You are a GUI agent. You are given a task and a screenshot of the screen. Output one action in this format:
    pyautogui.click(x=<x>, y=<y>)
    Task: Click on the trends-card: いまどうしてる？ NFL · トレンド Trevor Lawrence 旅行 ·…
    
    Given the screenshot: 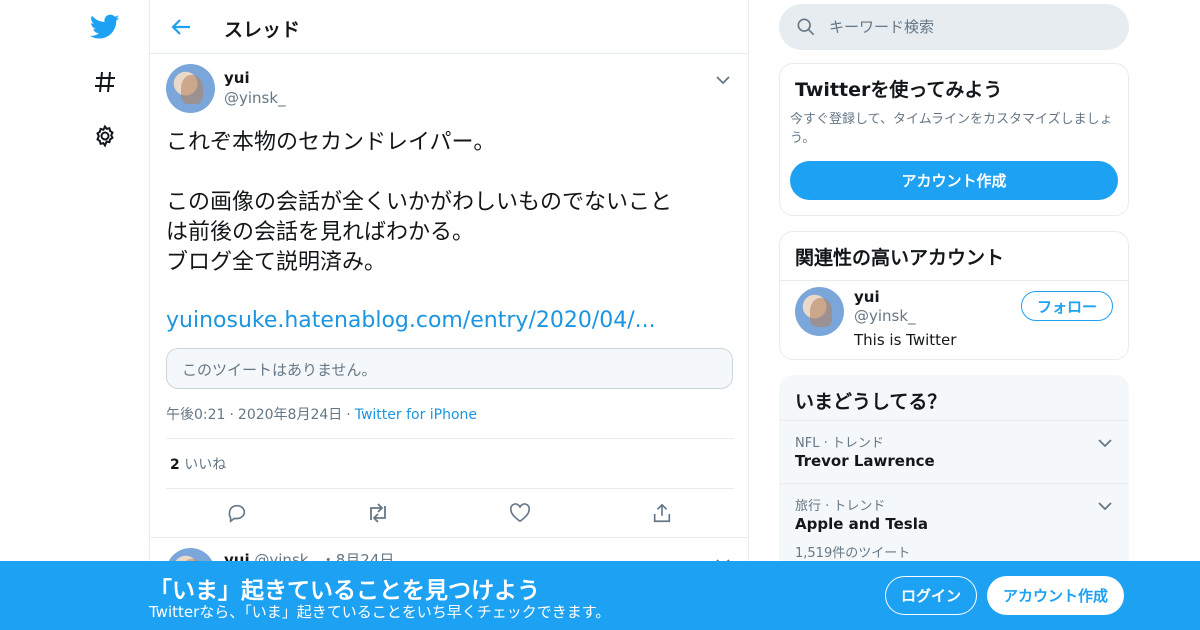 What is the action you would take?
    pyautogui.click(x=954, y=475)
    